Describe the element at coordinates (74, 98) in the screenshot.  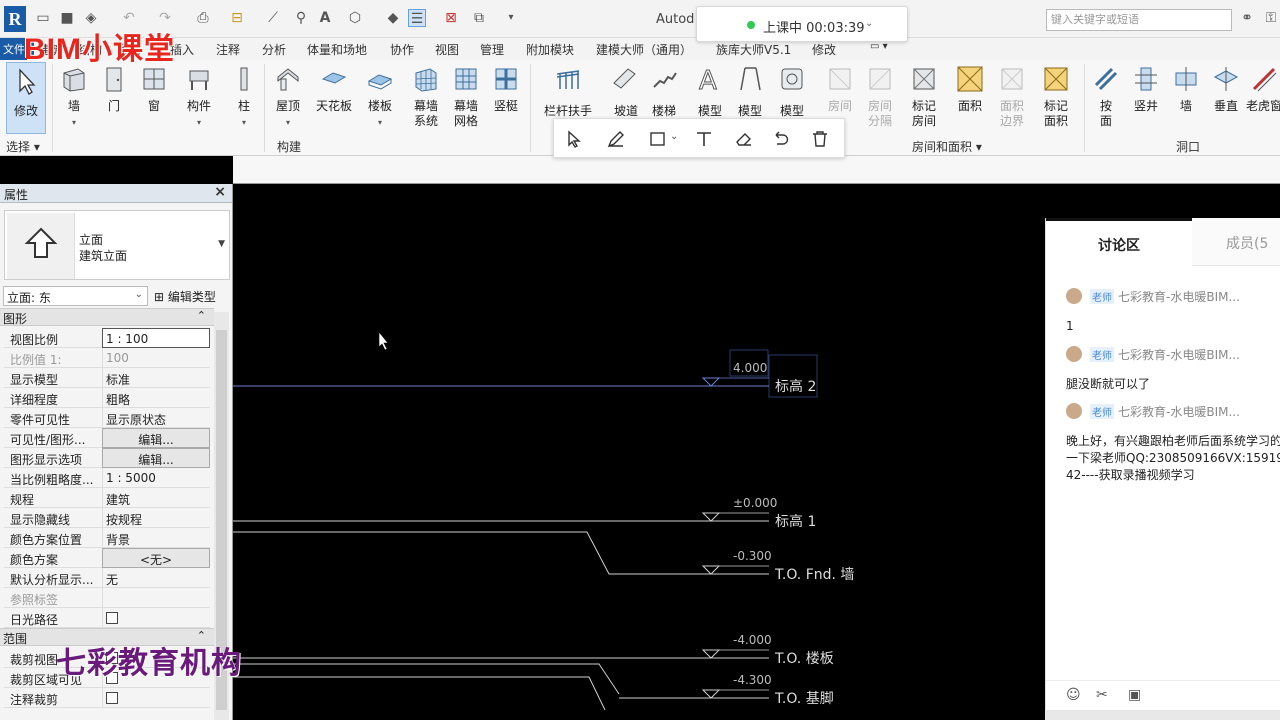
I see `wall-button: 墙 ▾` at that location.